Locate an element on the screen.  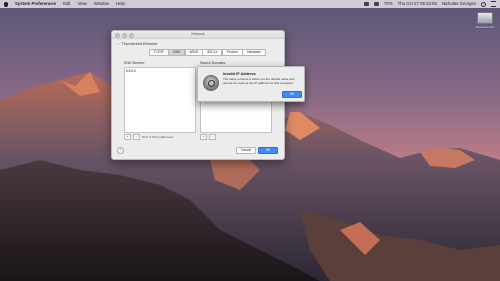
dns-servers-list: 8.8.8.8 is located at coordinates (160, 100).